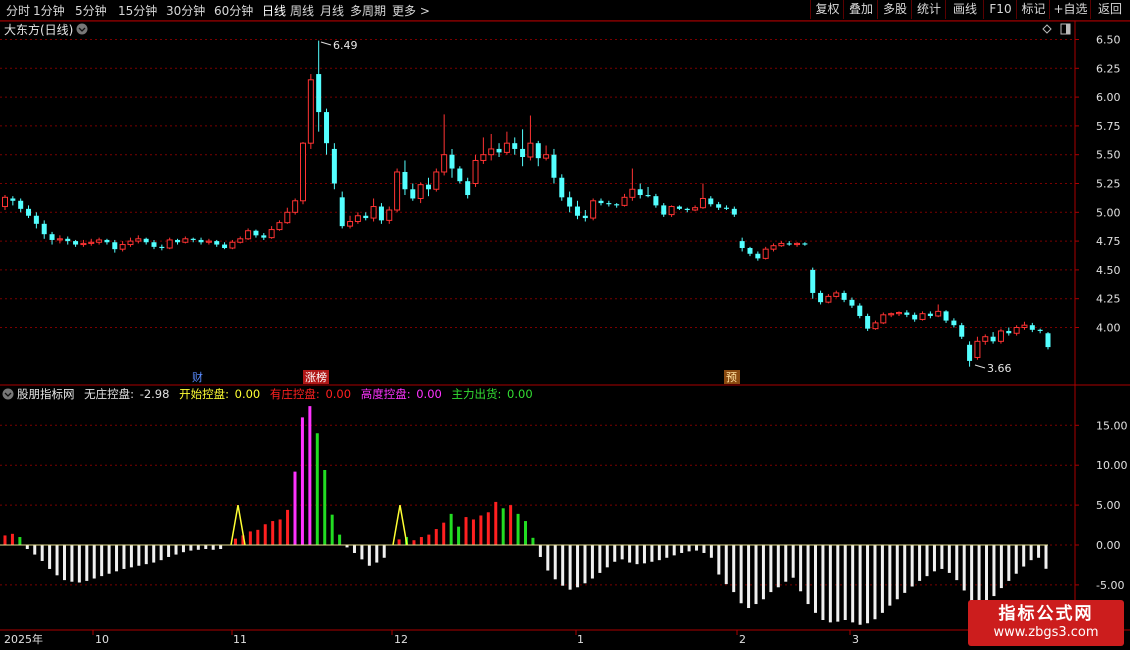  What do you see at coordinates (1108, 184) in the screenshot?
I see `price-tick-label: 5.25` at bounding box center [1108, 184].